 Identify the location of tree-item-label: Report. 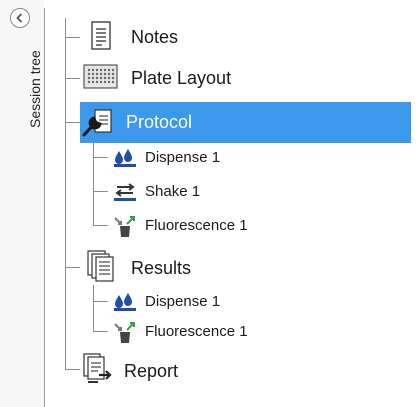
(151, 371).